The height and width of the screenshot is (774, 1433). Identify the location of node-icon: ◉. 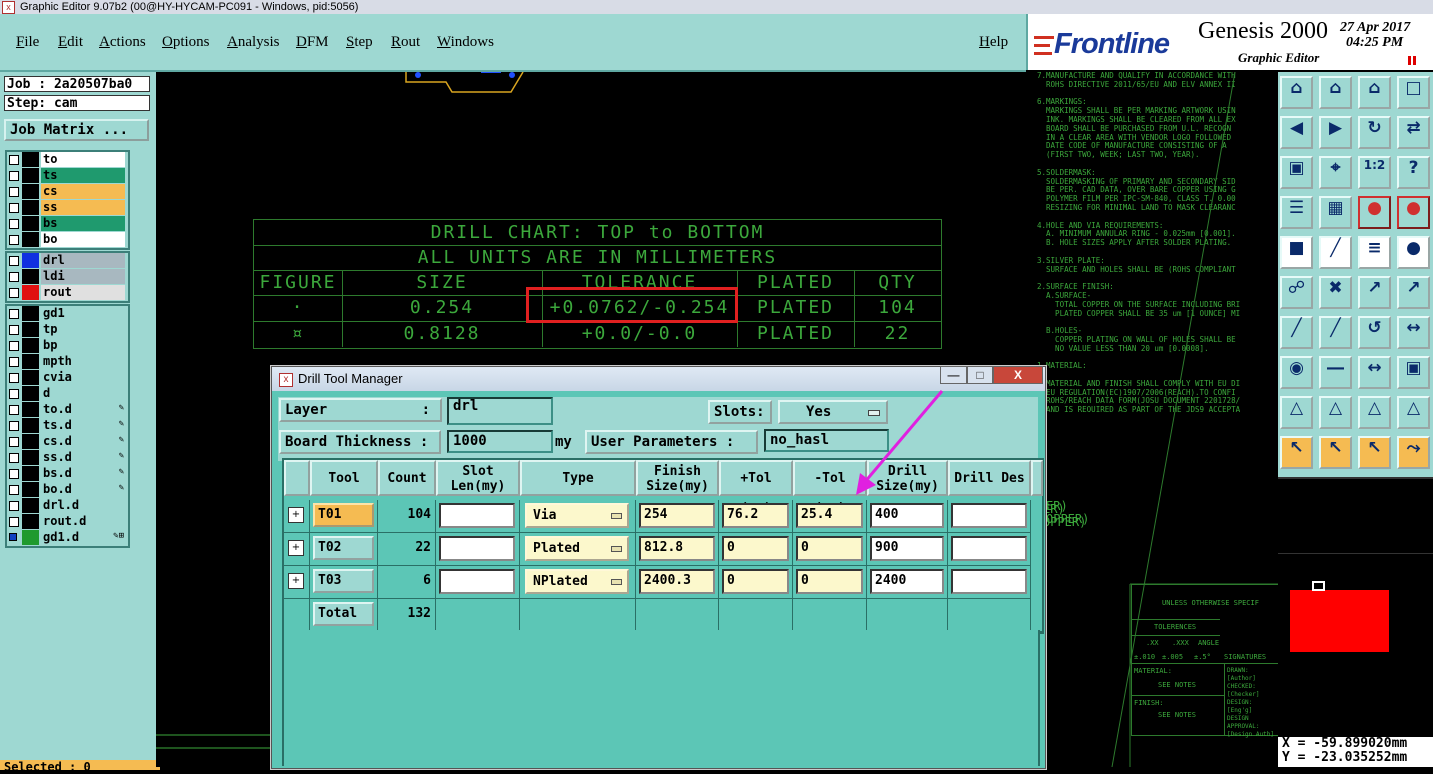
(1296, 372).